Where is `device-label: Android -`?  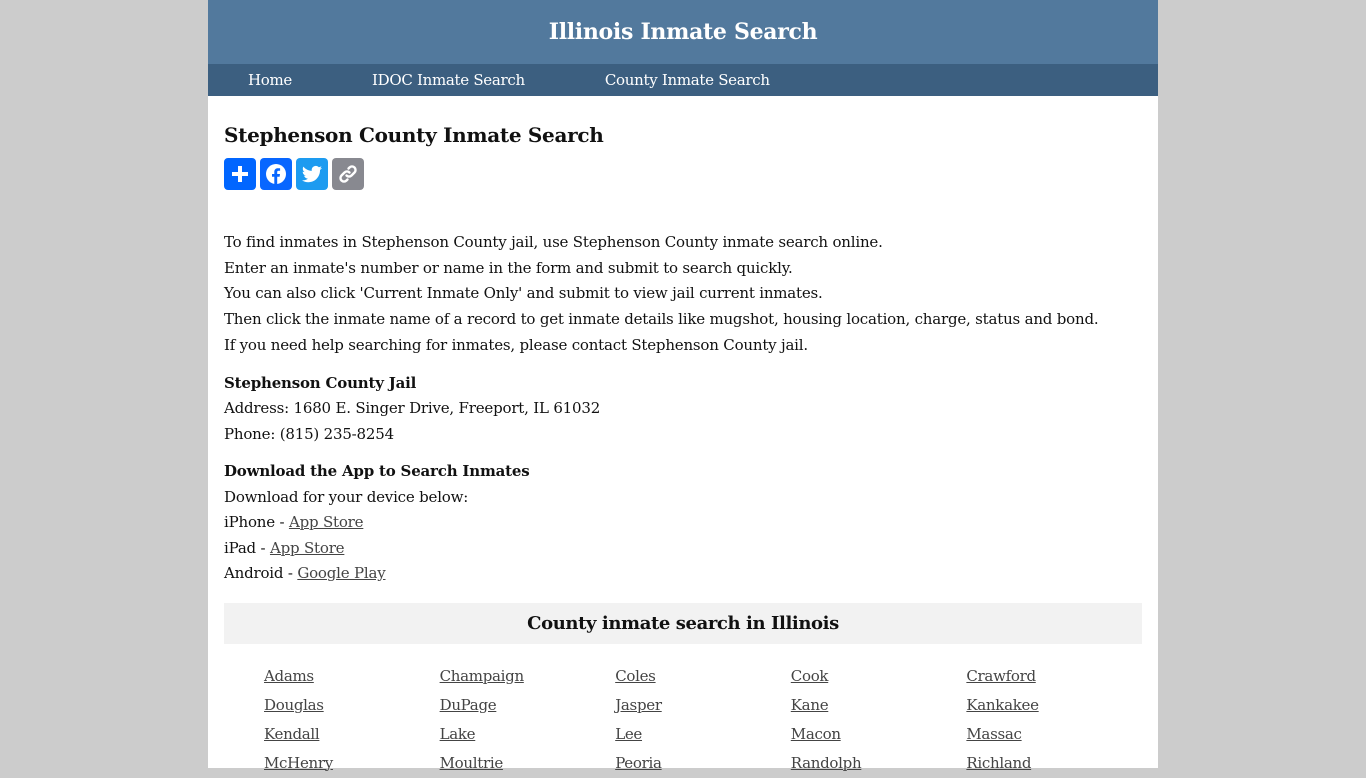
device-label: Android - is located at coordinates (261, 573).